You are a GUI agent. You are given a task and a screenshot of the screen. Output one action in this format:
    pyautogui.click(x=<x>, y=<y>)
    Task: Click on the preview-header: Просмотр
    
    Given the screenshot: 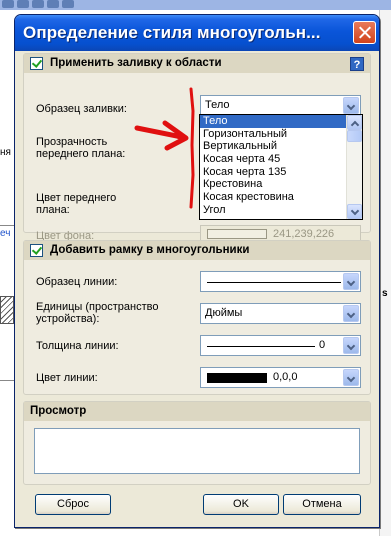 What is the action you would take?
    pyautogui.click(x=197, y=411)
    